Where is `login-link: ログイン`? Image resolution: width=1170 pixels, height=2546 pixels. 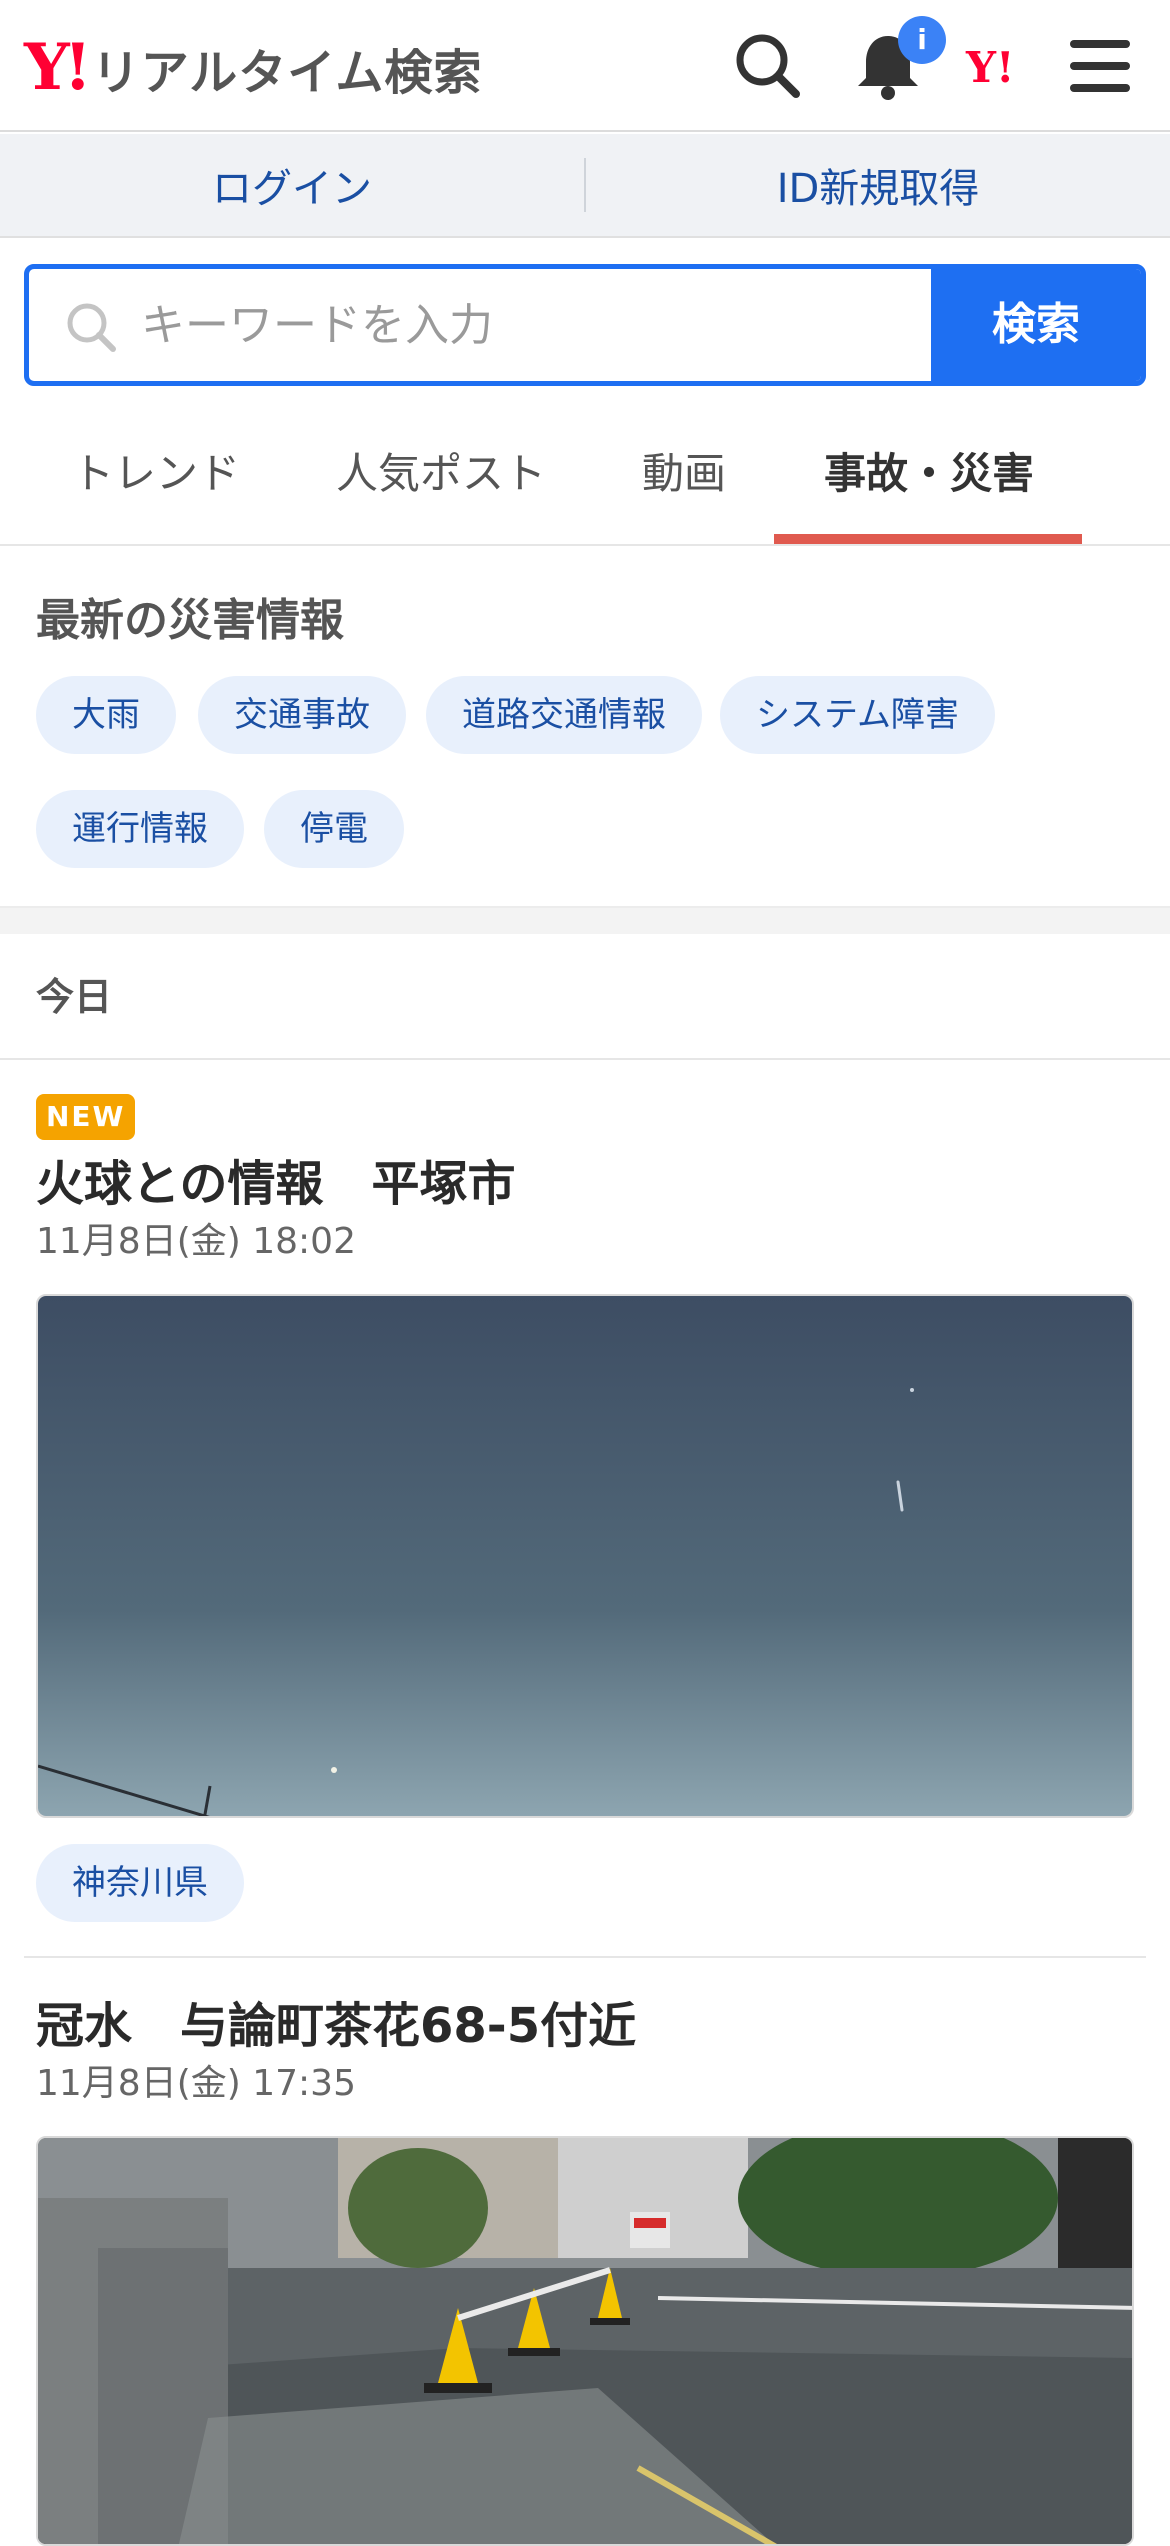
login-link: ログイン is located at coordinates (292, 185).